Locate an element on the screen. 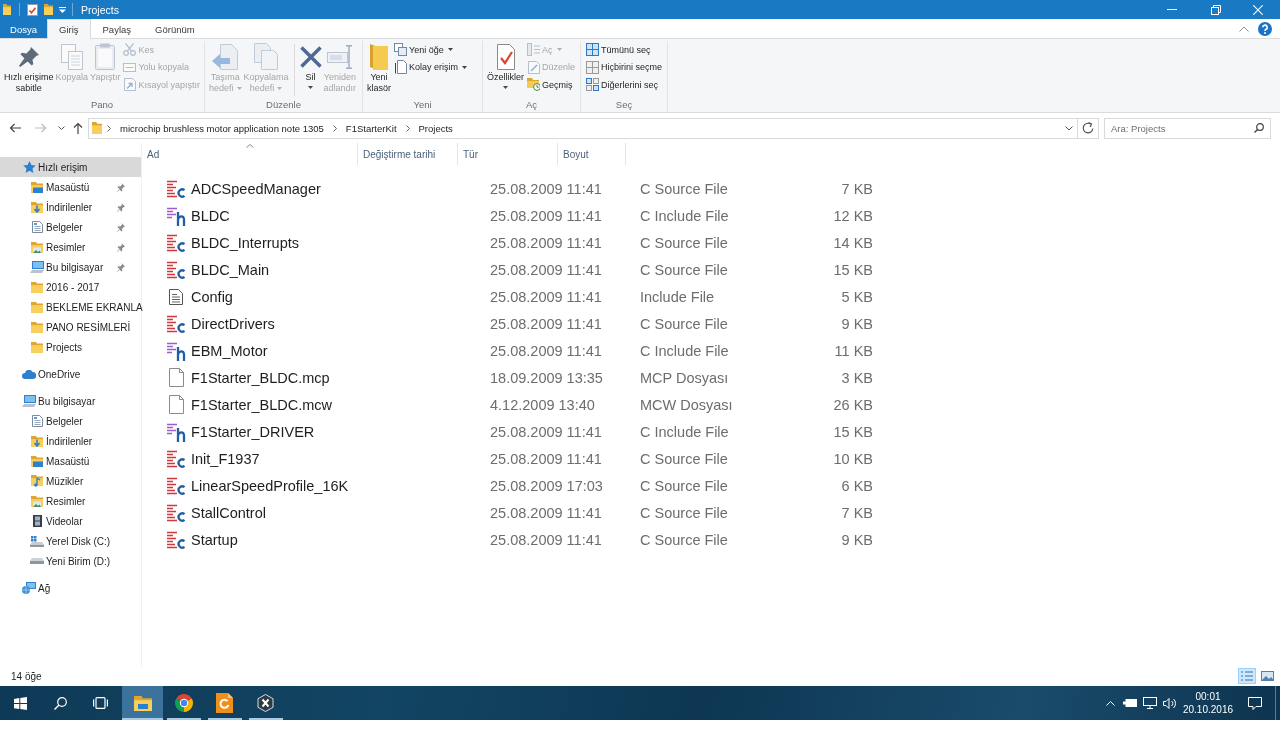 Image resolution: width=1280 pixels, height=745 pixels. battery-icon is located at coordinates (1130, 703).